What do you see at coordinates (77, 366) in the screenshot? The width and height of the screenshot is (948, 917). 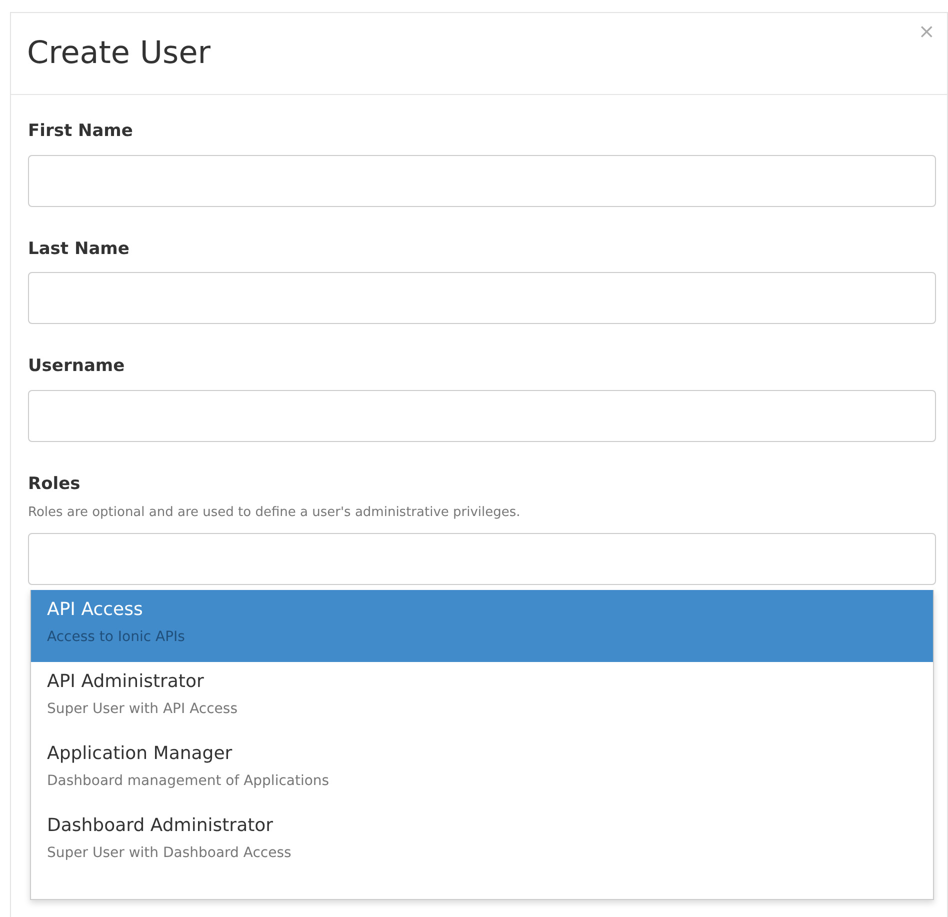 I see `field-label: Username` at bounding box center [77, 366].